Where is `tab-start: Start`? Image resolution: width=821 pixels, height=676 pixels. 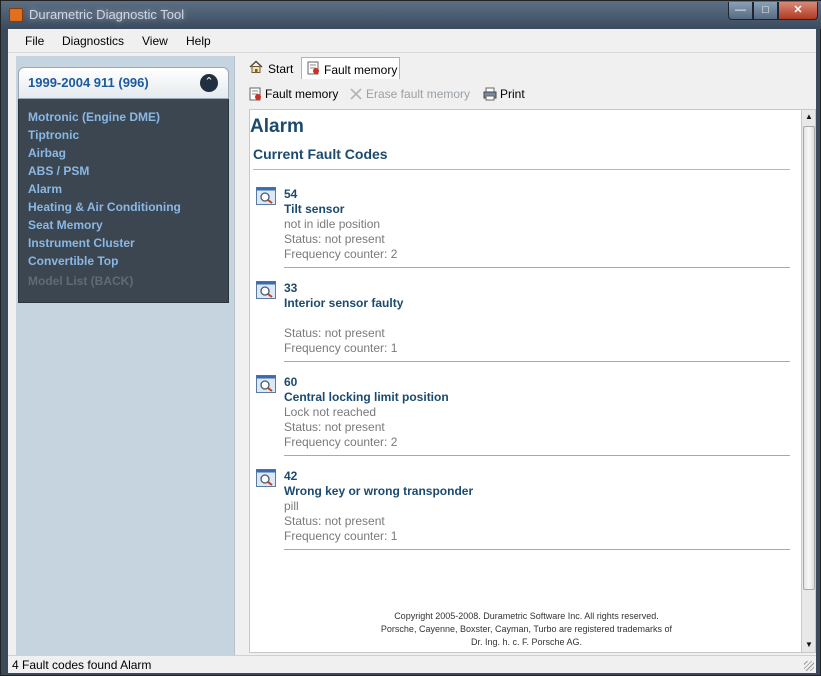
tab-start: Start is located at coordinates (271, 68).